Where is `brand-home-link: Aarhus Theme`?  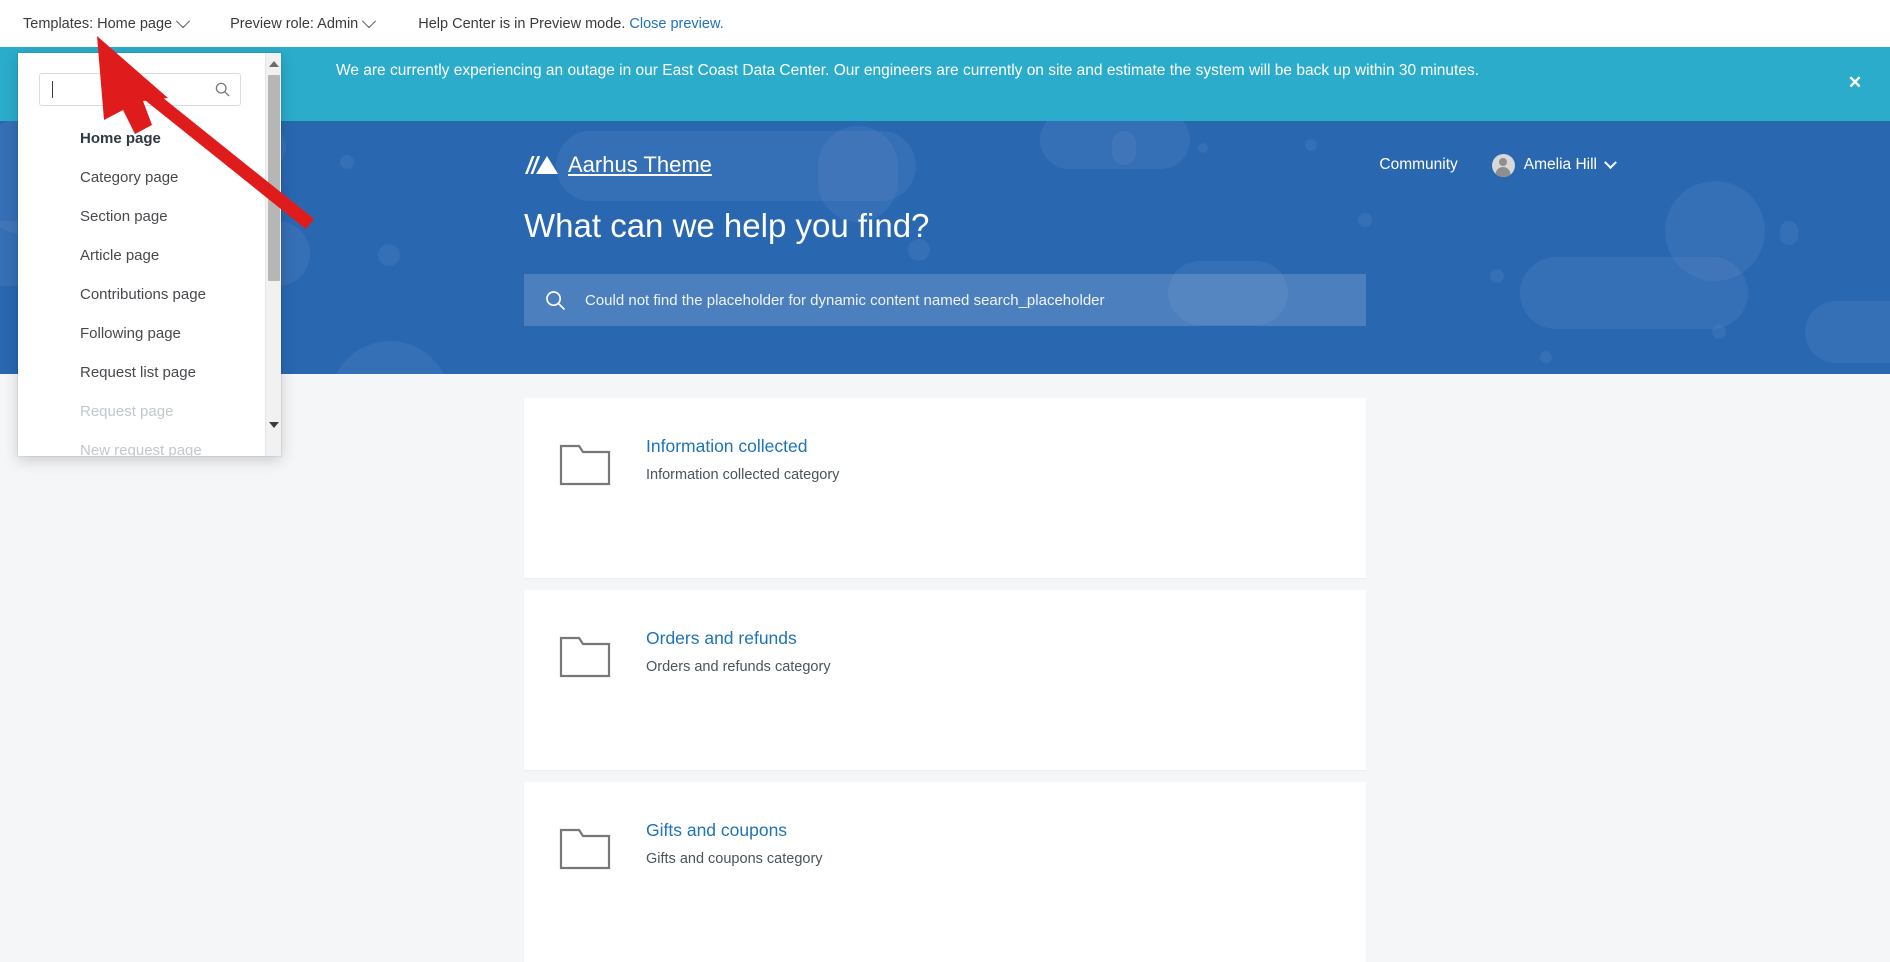 brand-home-link: Aarhus Theme is located at coordinates (618, 165).